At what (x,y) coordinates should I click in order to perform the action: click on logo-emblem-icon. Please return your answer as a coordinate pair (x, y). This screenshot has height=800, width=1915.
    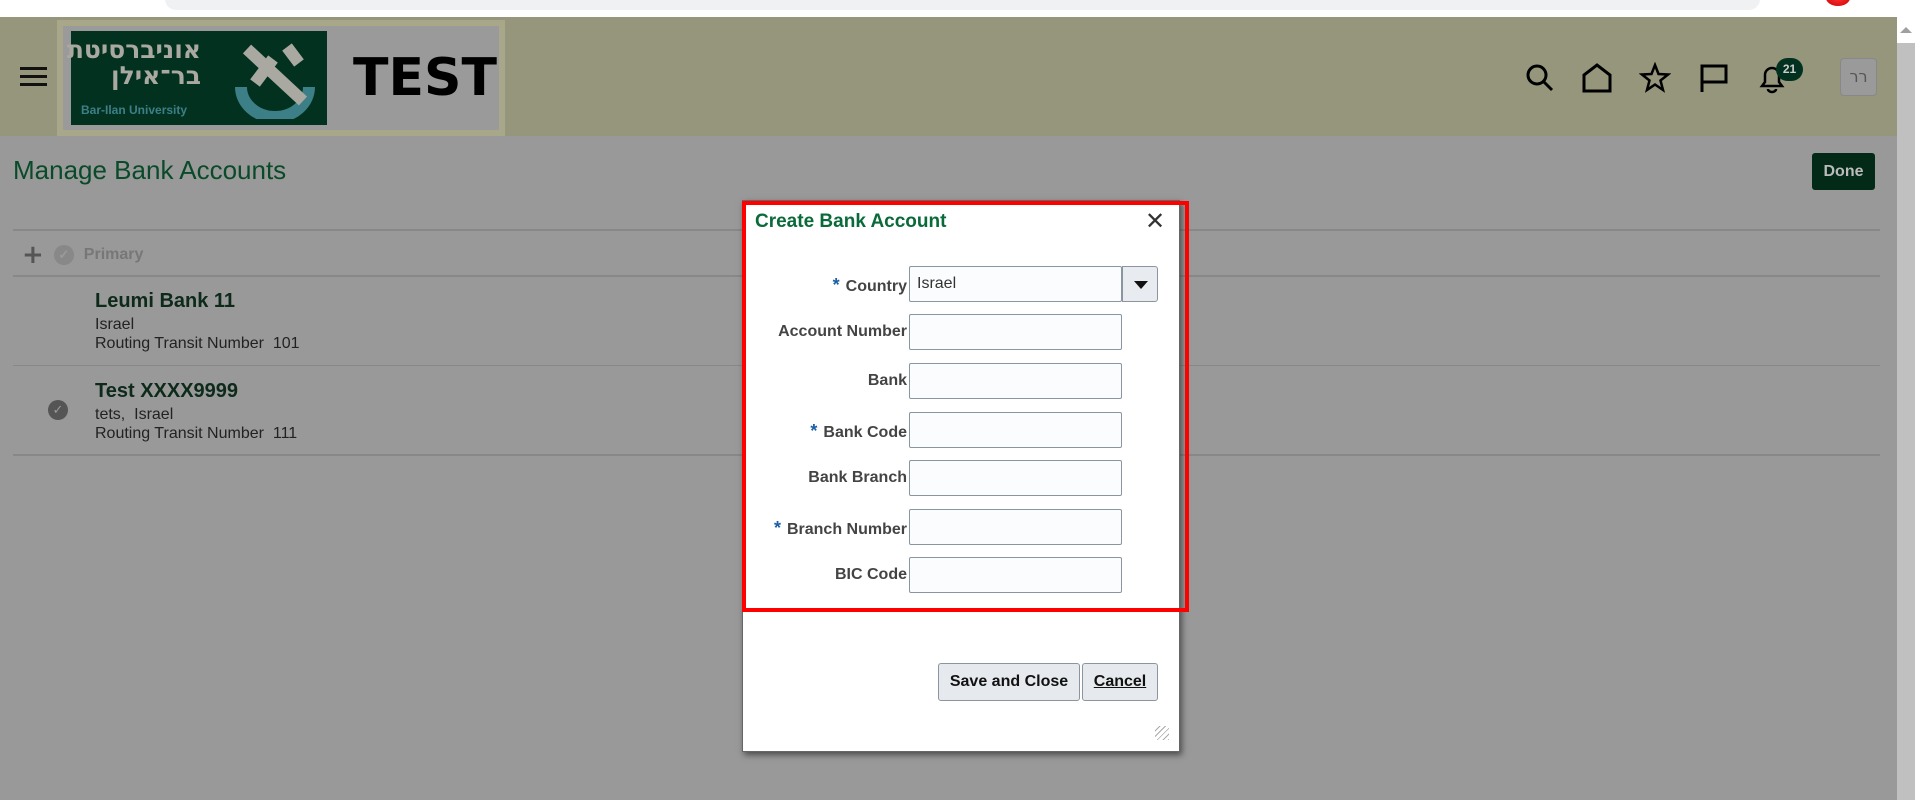
    Looking at the image, I should click on (275, 81).